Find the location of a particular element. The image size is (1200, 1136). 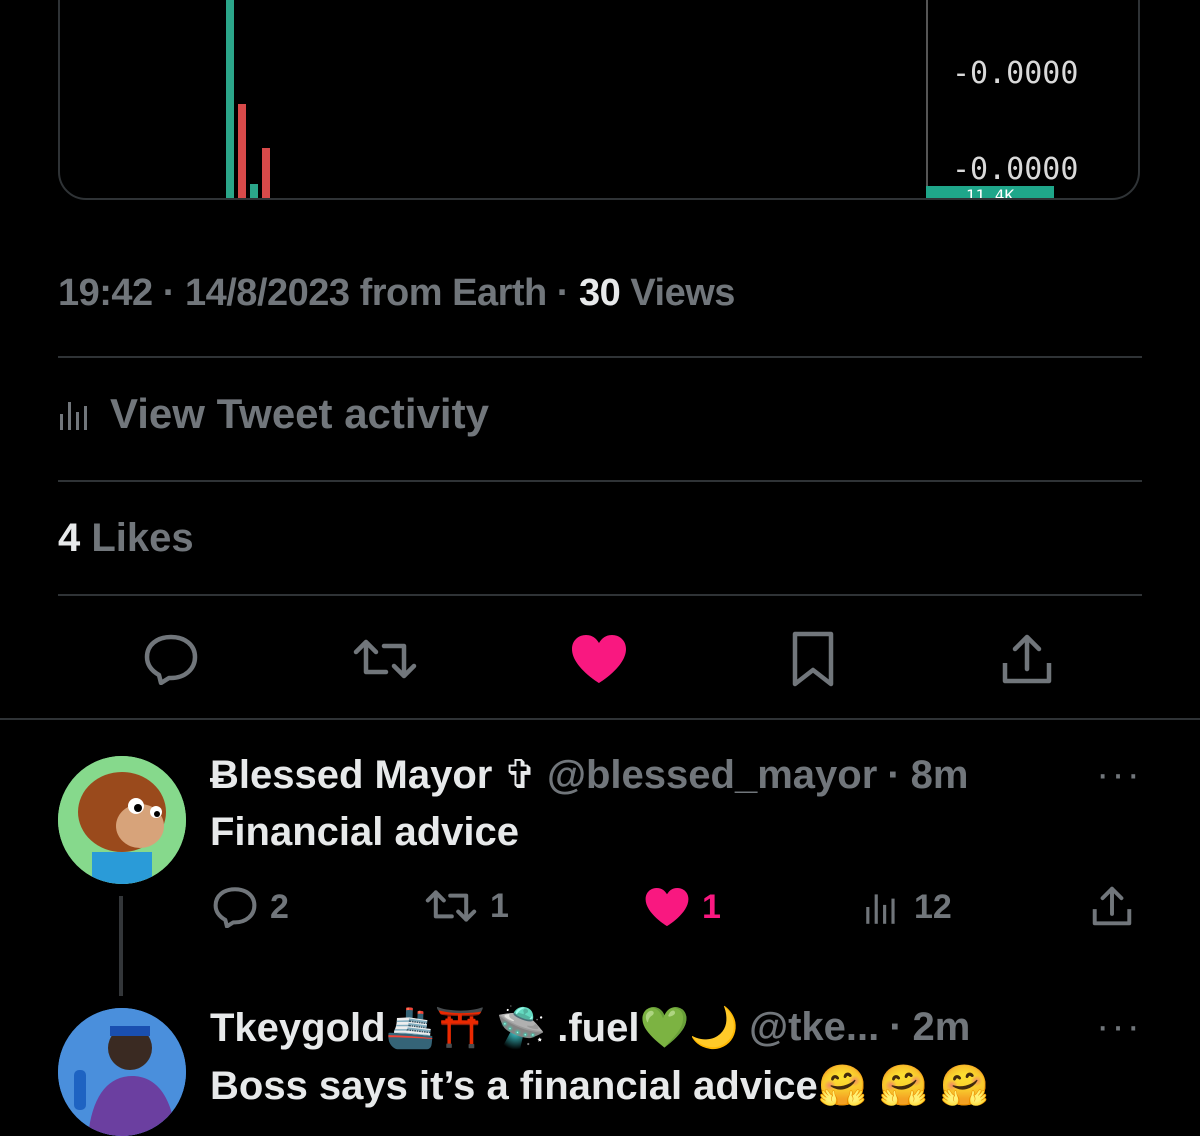

reply-count: 2 is located at coordinates (279, 906).